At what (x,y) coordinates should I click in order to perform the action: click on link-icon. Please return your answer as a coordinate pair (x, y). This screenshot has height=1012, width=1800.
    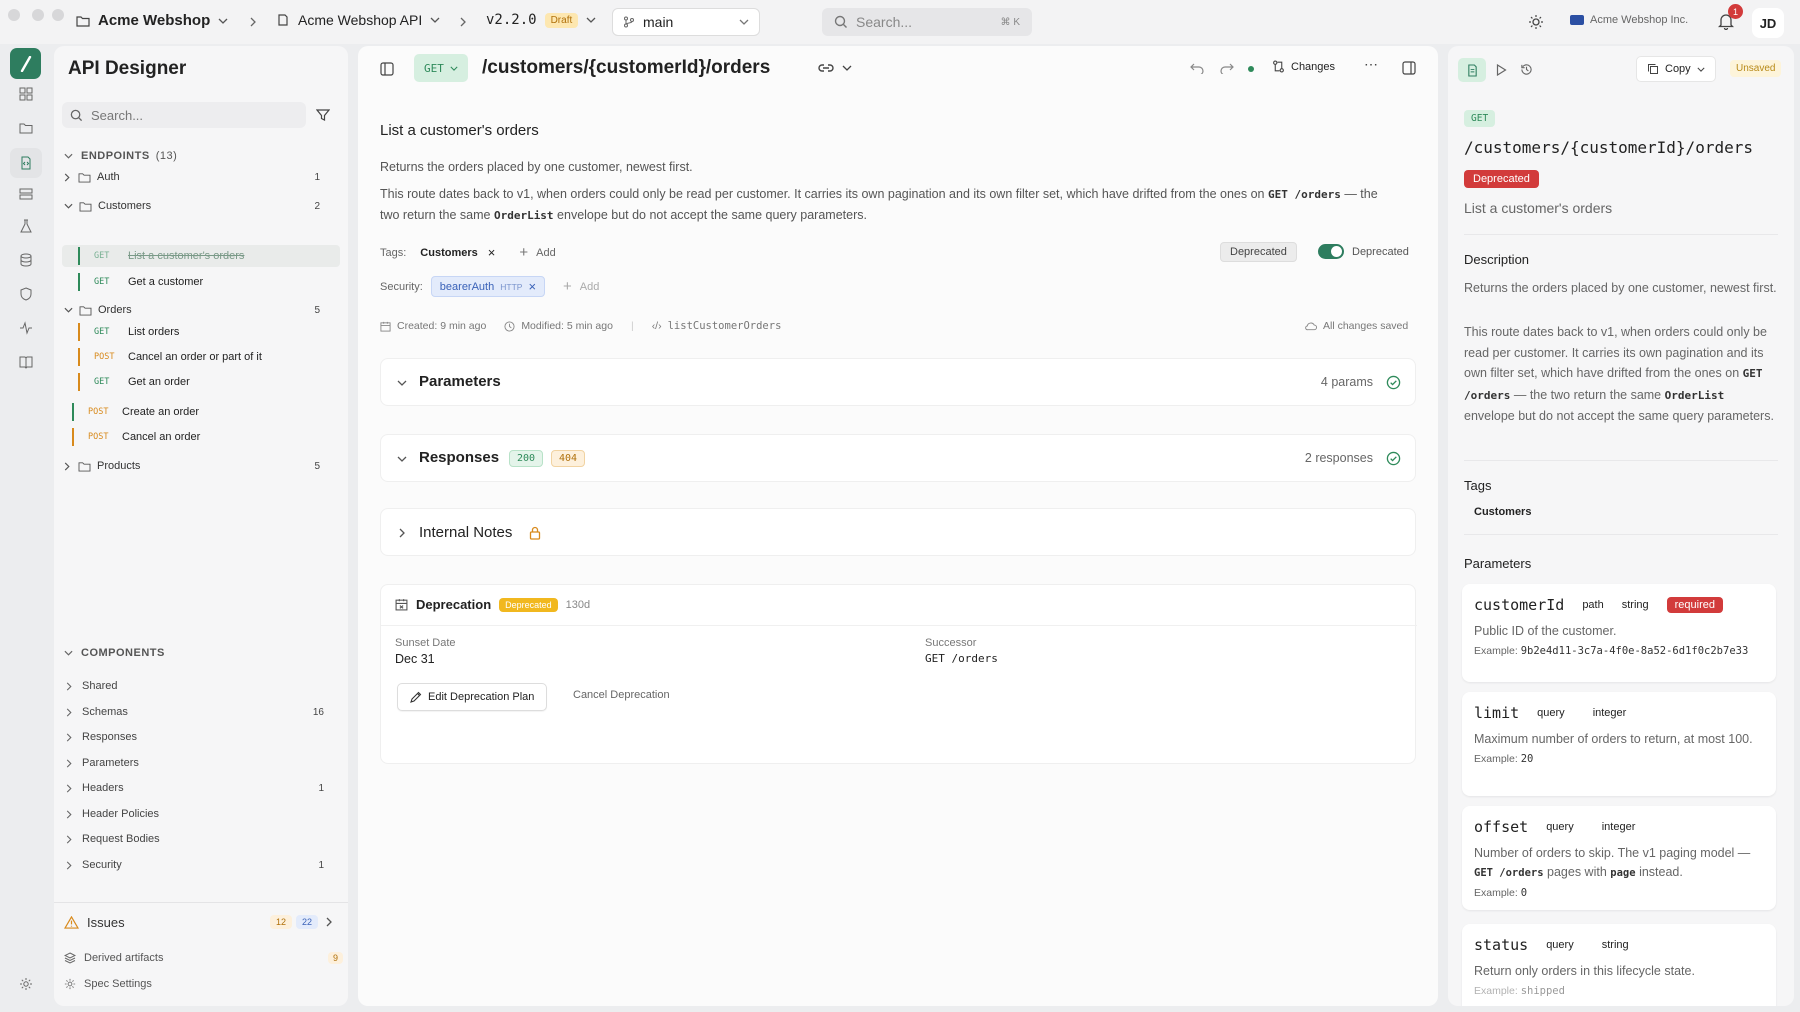
    Looking at the image, I should click on (826, 68).